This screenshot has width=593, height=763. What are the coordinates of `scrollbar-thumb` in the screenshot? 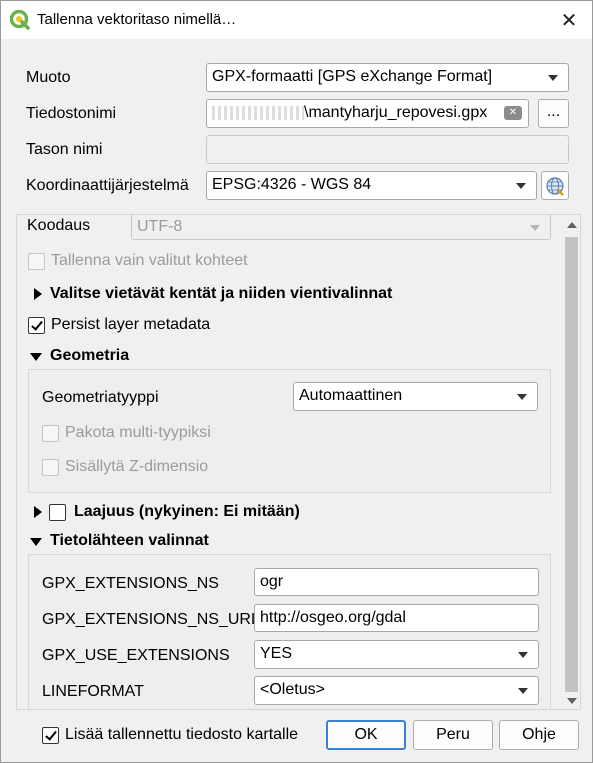 It's located at (571, 464).